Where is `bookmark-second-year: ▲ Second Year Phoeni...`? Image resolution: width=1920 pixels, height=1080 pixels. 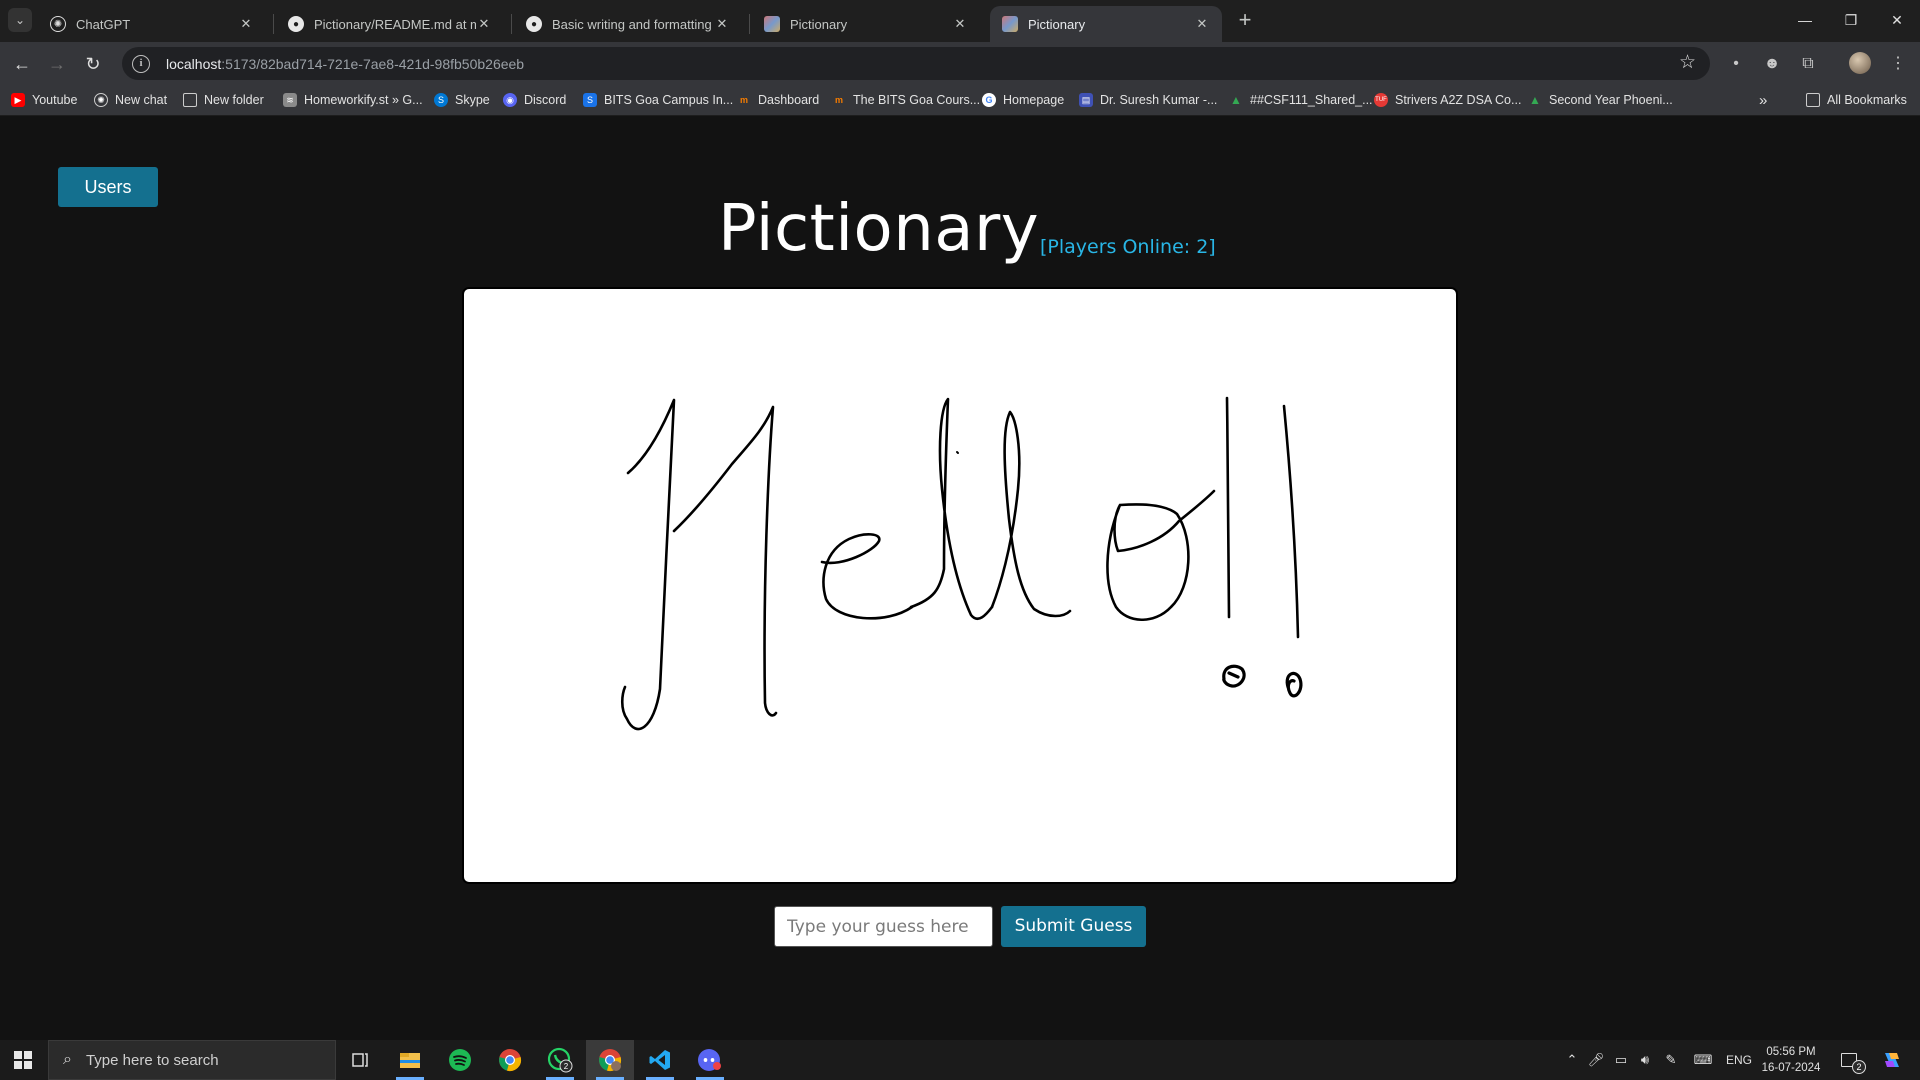 bookmark-second-year: ▲ Second Year Phoeni... is located at coordinates (1600, 100).